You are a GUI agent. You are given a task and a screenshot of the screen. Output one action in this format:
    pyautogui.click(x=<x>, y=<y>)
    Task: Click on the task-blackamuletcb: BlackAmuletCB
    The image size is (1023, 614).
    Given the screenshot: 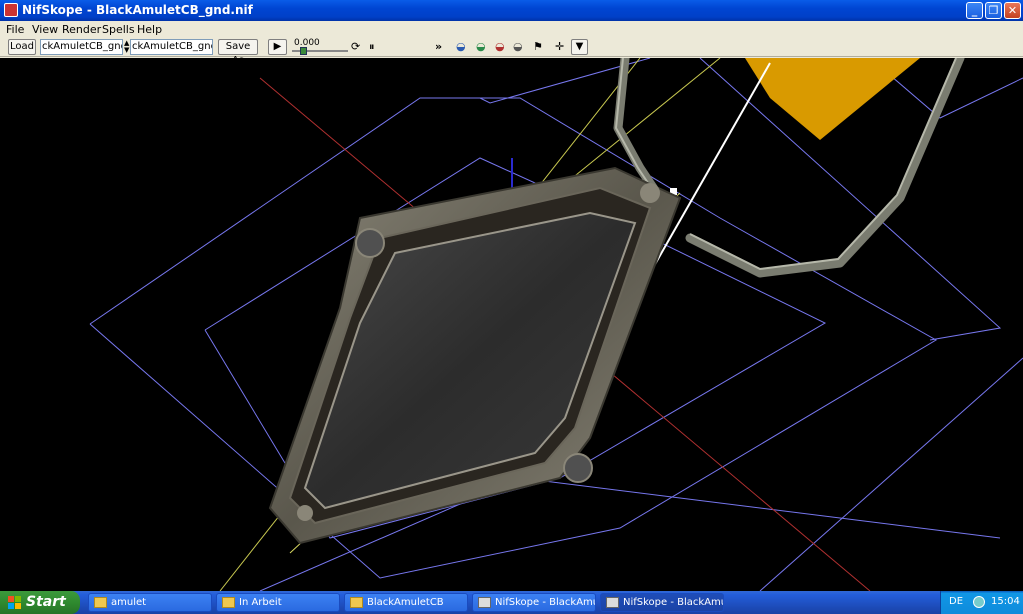 What is the action you would take?
    pyautogui.click(x=406, y=602)
    